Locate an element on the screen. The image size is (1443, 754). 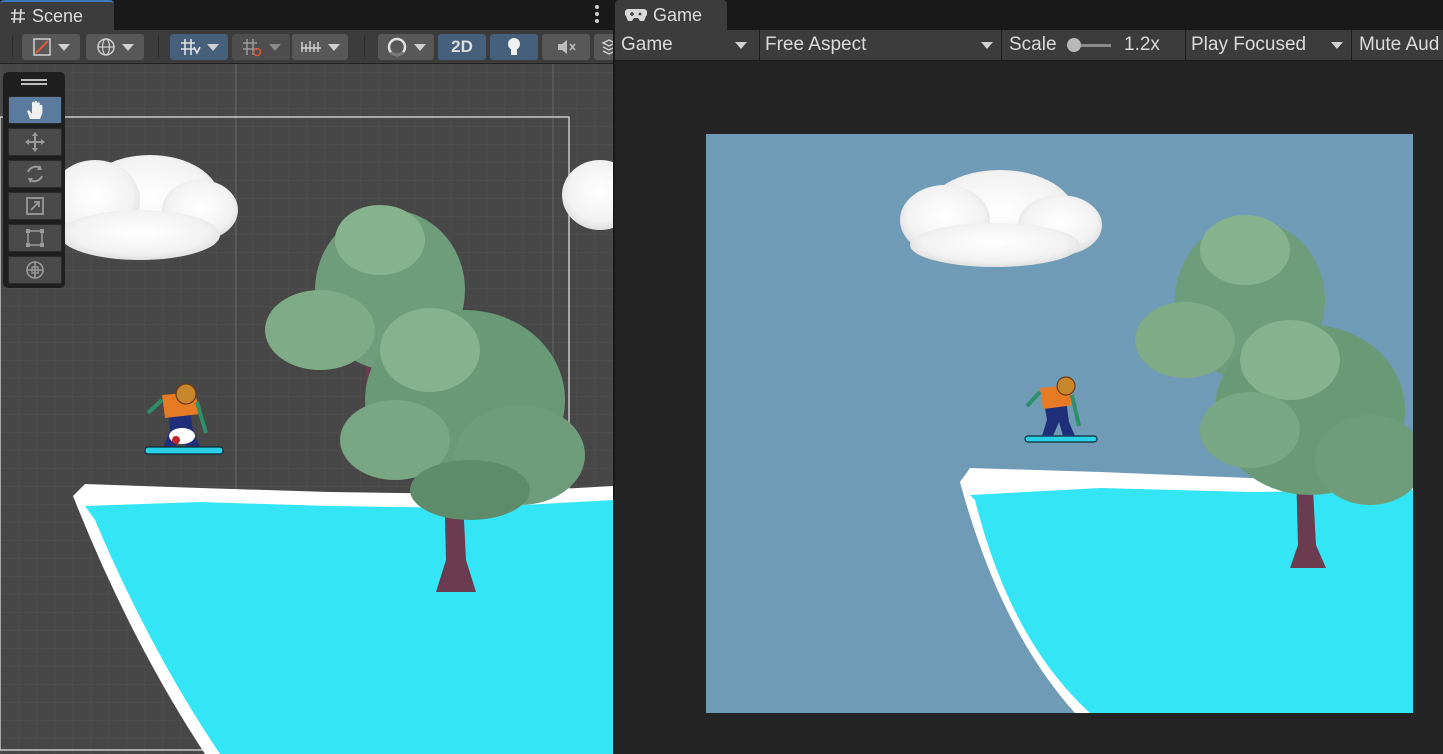
global-button is located at coordinates (115, 47).